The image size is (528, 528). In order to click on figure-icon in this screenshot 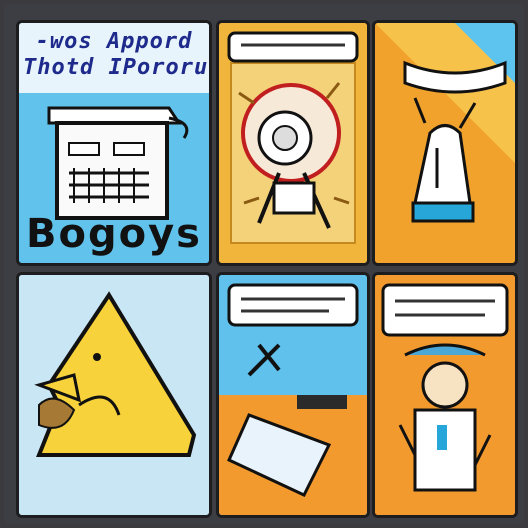, I will do `click(445, 395)`.